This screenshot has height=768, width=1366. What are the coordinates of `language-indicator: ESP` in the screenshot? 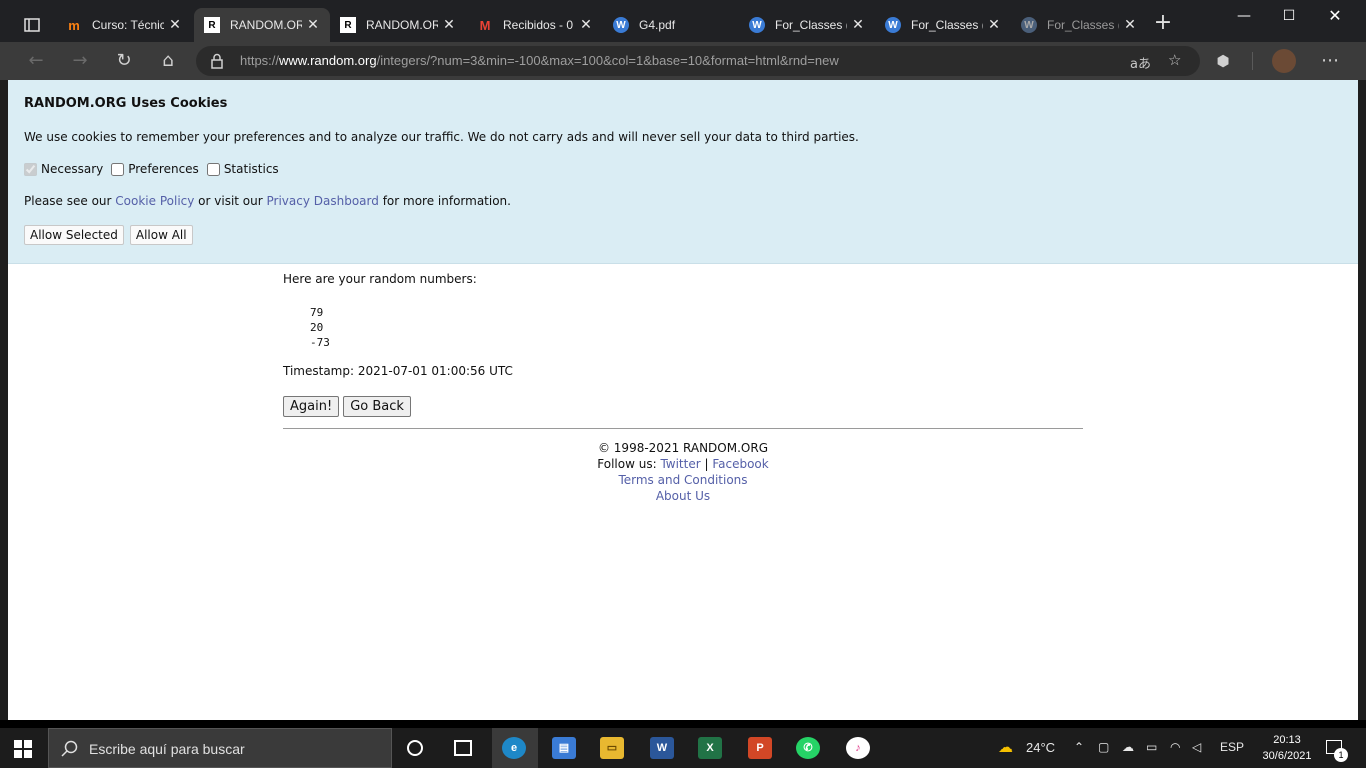 It's located at (1232, 747).